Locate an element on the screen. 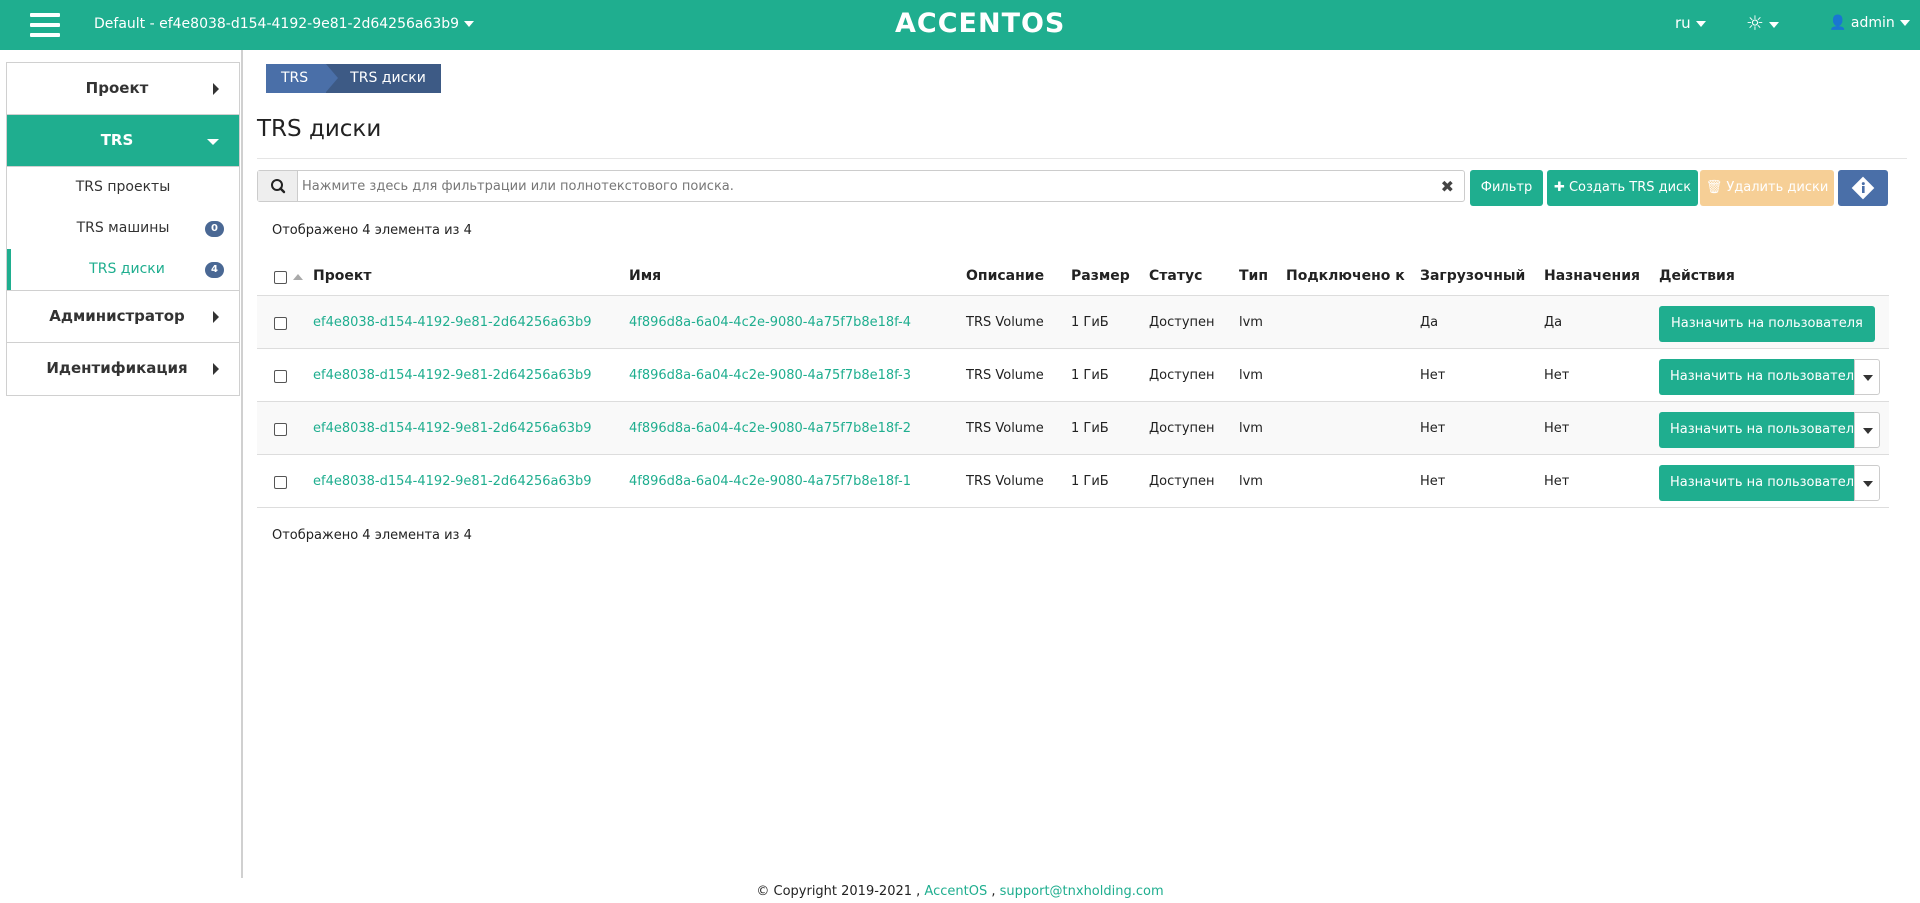 This screenshot has height=903, width=1920. sidebar-section-trs: TRS is located at coordinates (123, 141).